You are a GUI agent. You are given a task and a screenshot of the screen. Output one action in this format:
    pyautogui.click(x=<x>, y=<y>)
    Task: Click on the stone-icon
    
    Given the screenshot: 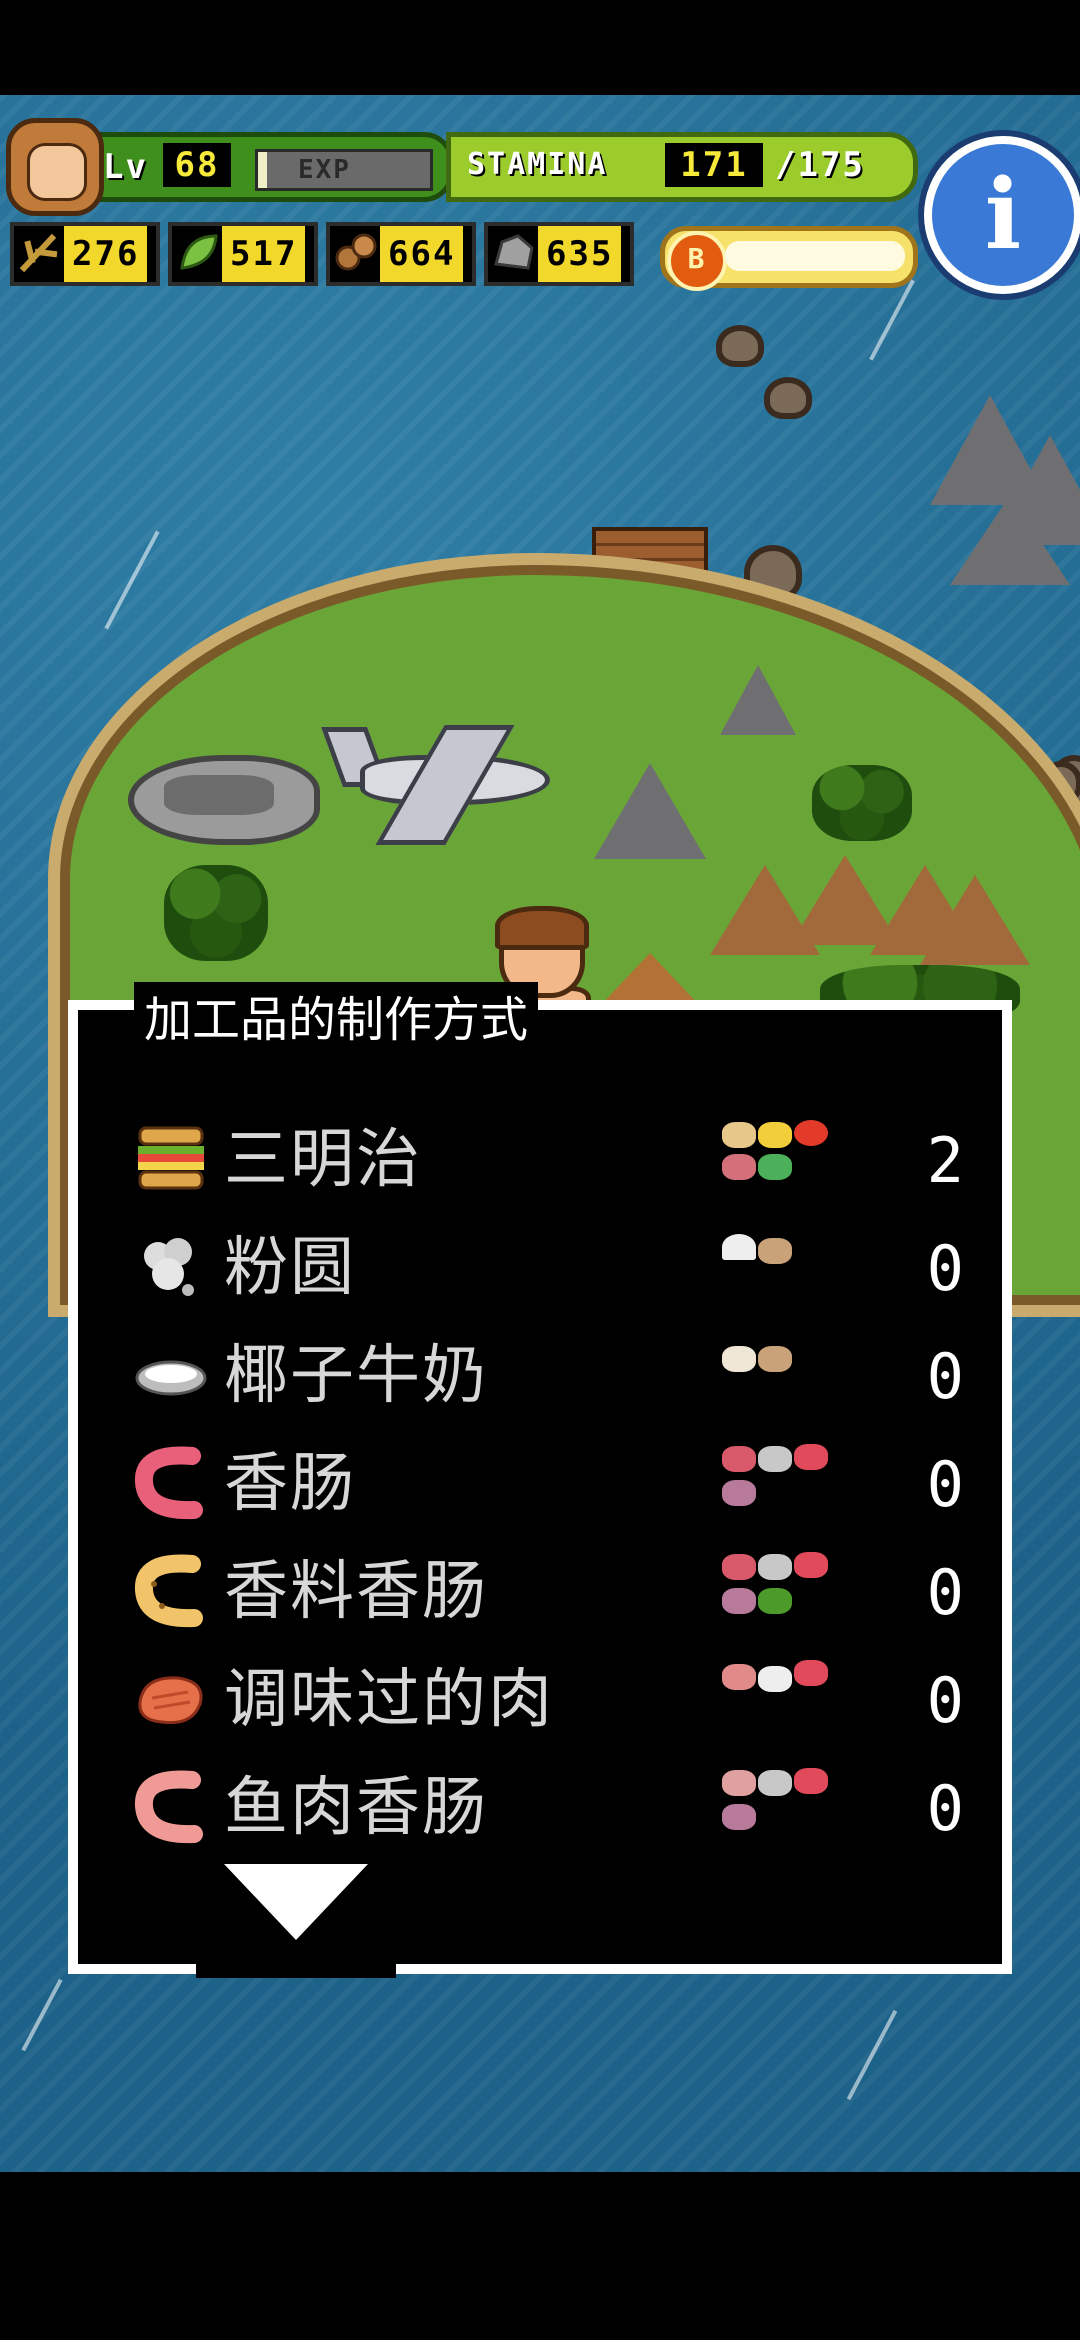 What is the action you would take?
    pyautogui.click(x=514, y=252)
    